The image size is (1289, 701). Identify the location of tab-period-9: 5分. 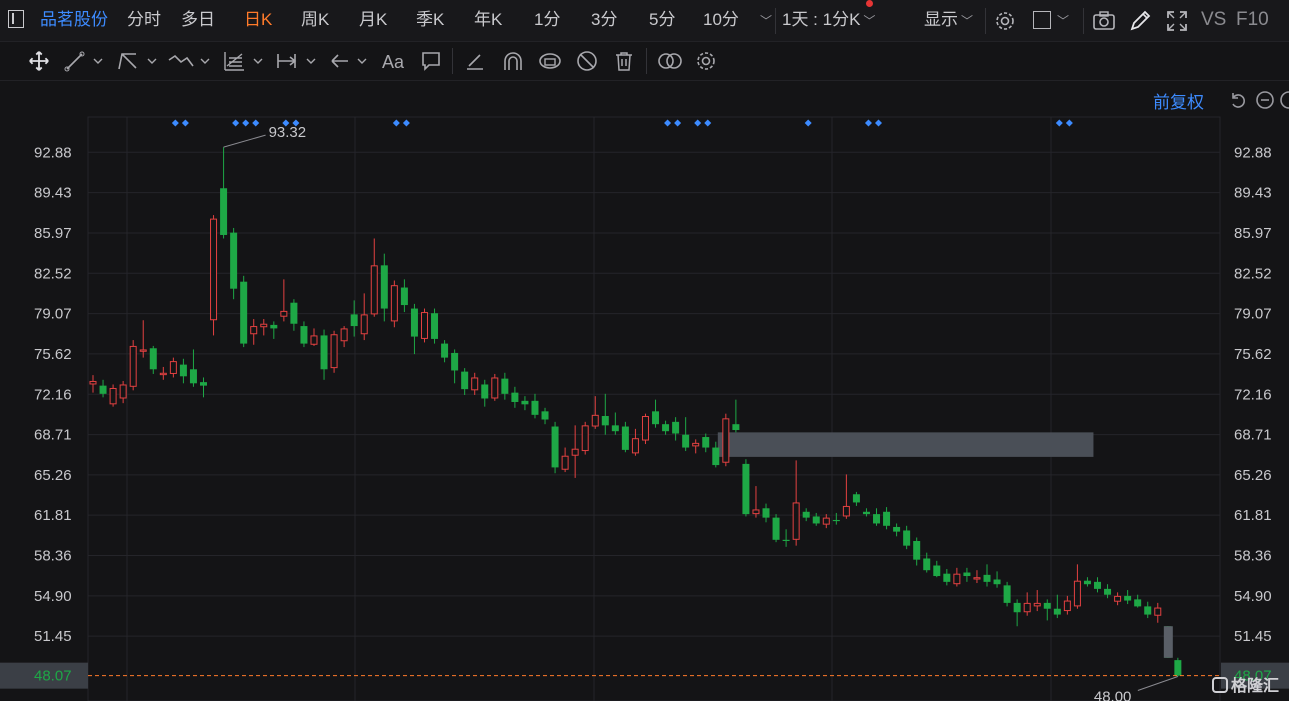
(662, 20).